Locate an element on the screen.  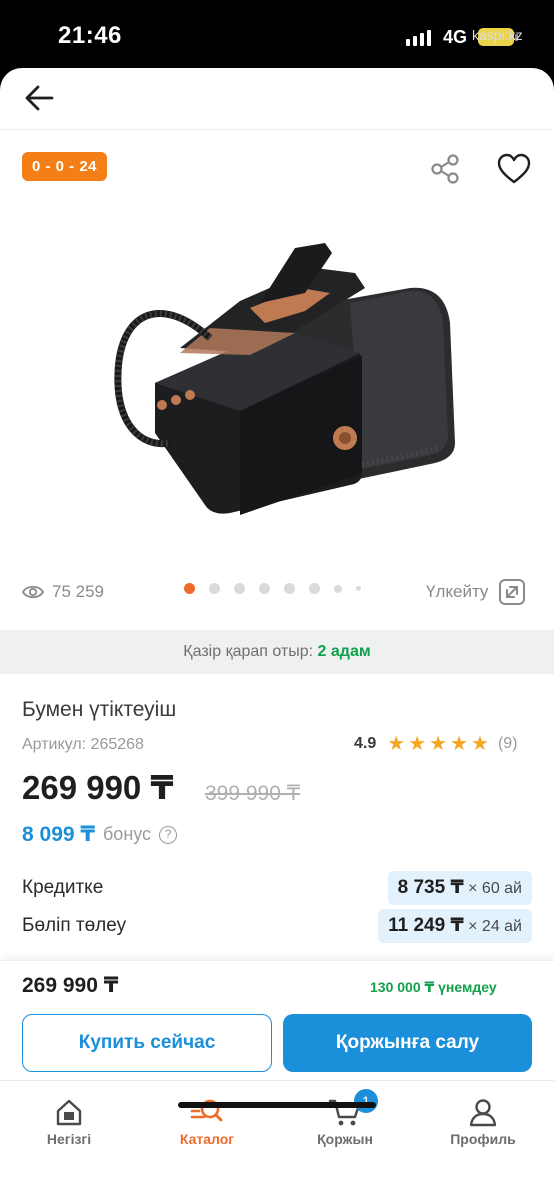
viewing-now-bar: Қазір қарап отыр: 2 адам is located at coordinates (277, 652).